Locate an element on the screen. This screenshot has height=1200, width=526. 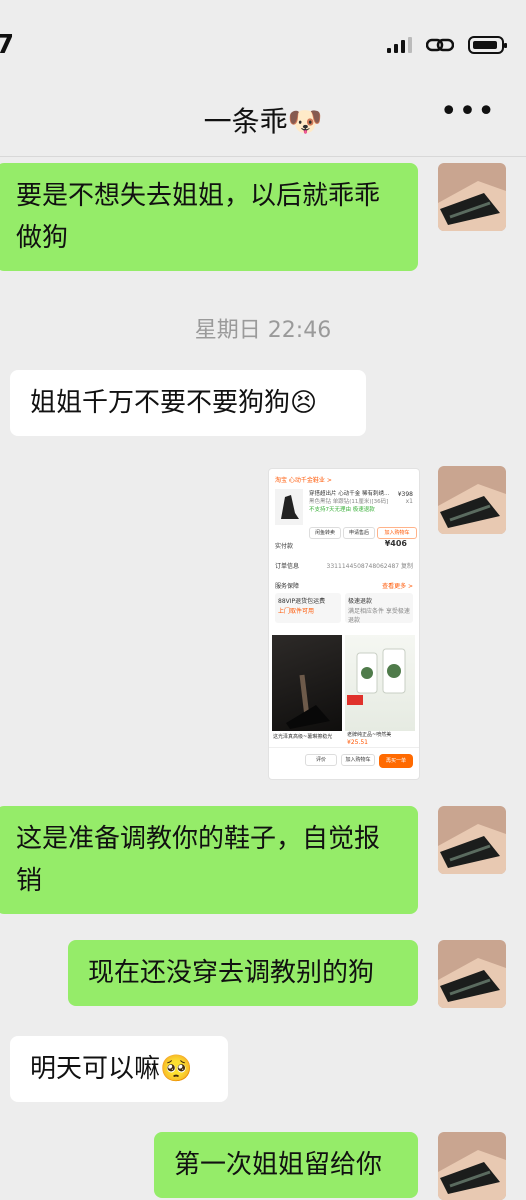
service-label: 服务保障 is located at coordinates (287, 586).